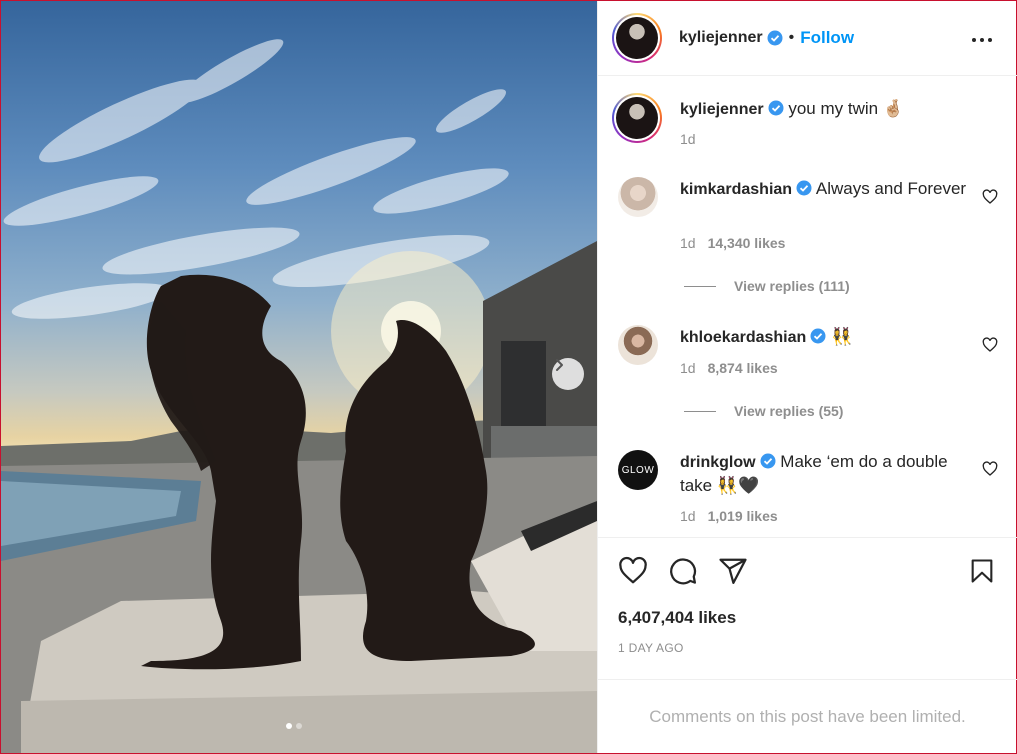 Image resolution: width=1017 pixels, height=754 pixels. Describe the element at coordinates (743, 368) in the screenshot. I see `comment-likes: 8,874 likes` at that location.